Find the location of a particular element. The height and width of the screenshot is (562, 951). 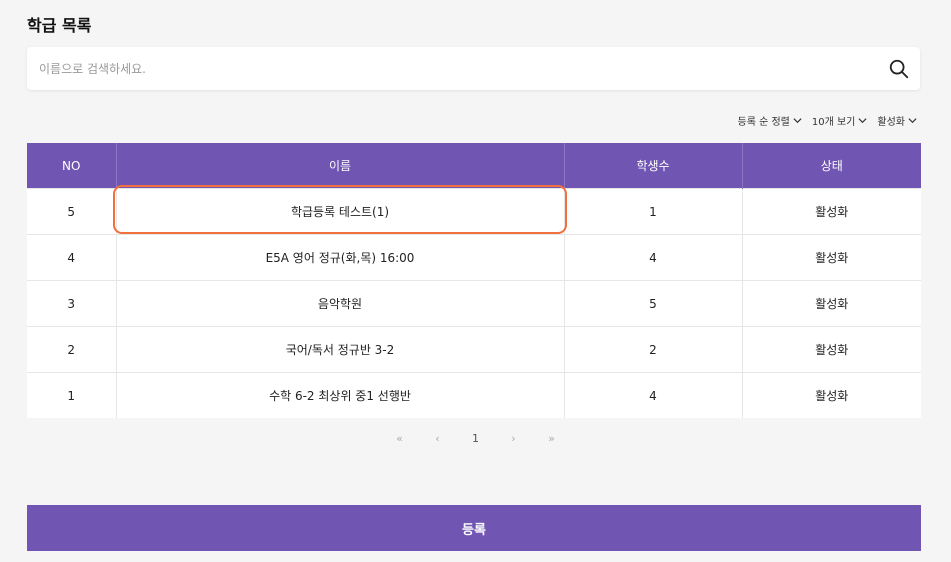

cell-no: 1 is located at coordinates (72, 395).